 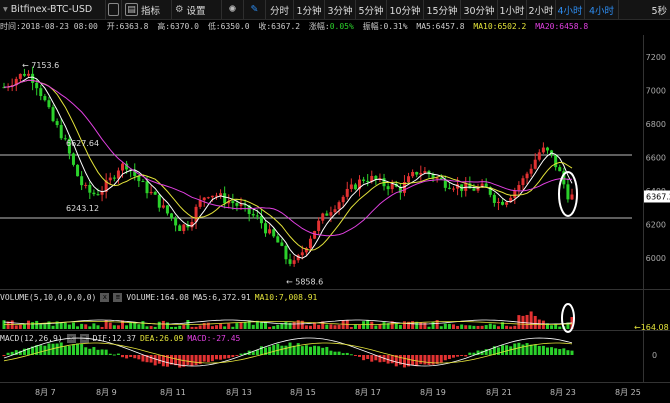 What do you see at coordinates (512, 9) in the screenshot?
I see `tab-timeframe: 1小时` at bounding box center [512, 9].